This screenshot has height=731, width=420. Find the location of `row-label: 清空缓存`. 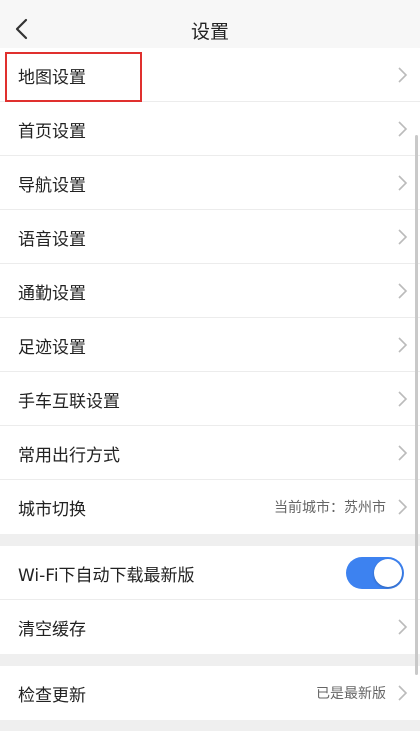

row-label: 清空缓存 is located at coordinates (52, 630).